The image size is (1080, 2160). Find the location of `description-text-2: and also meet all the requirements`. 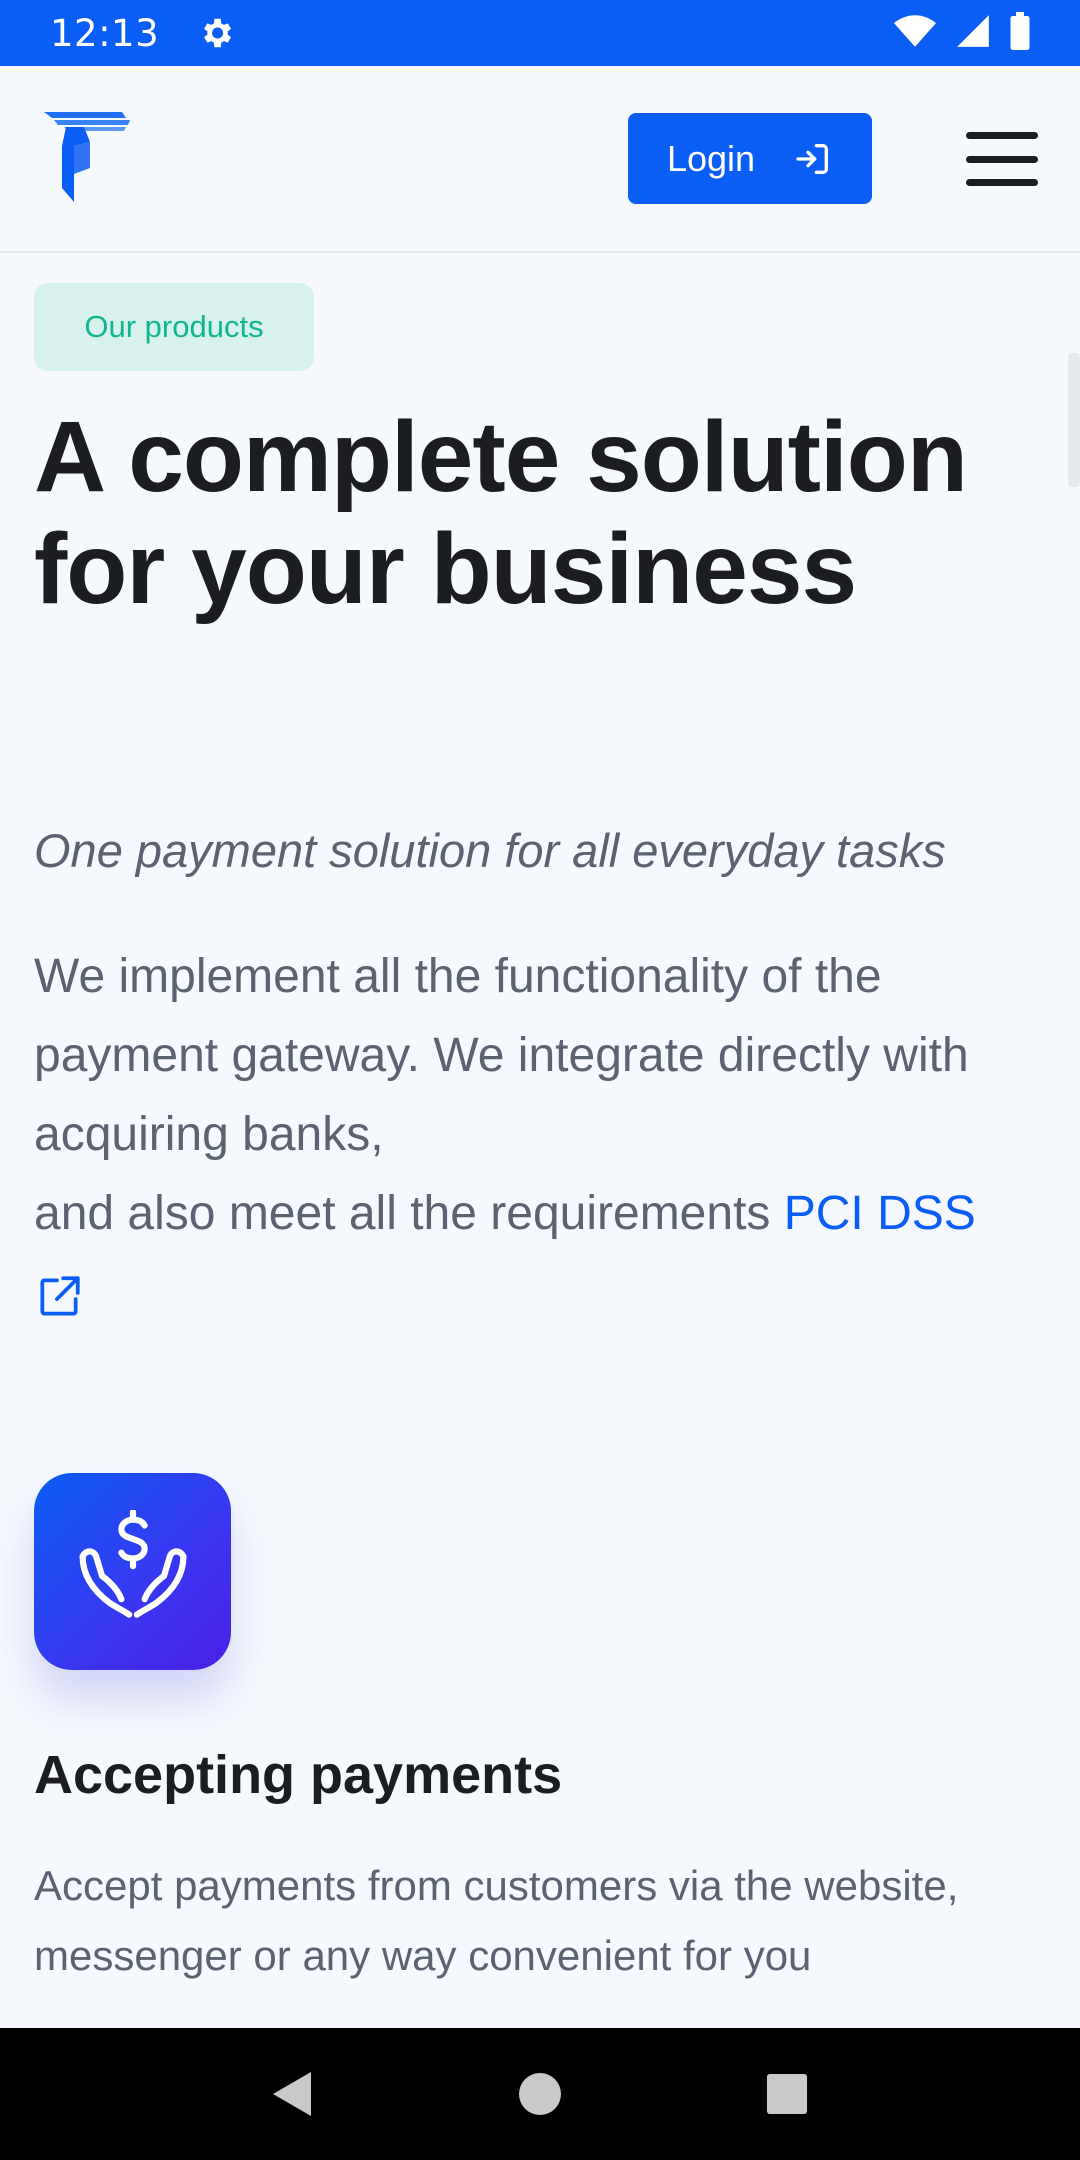

description-text-2: and also meet all the requirements is located at coordinates (409, 1213).